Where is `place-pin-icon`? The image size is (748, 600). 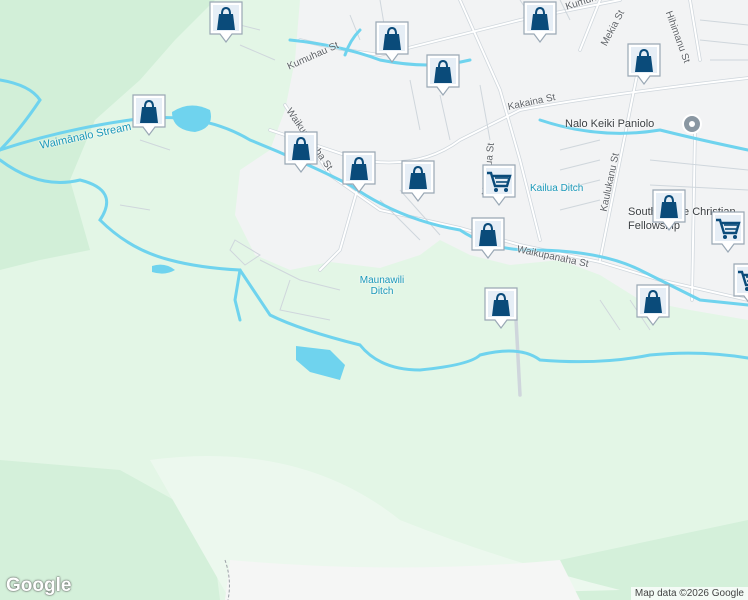 place-pin-icon is located at coordinates (692, 124).